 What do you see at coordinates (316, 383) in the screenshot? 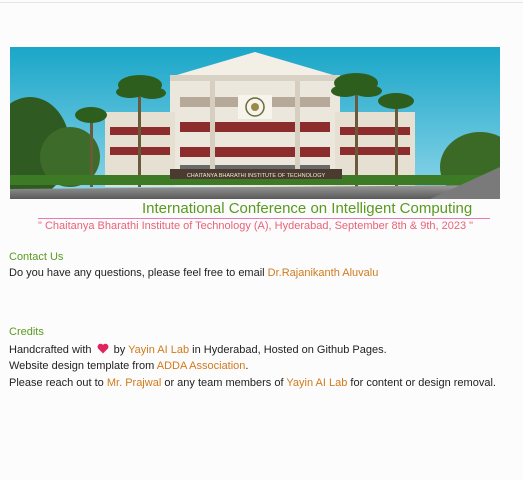
I see `yayin-ai-lab-link-2: Yayin AI Lab` at bounding box center [316, 383].